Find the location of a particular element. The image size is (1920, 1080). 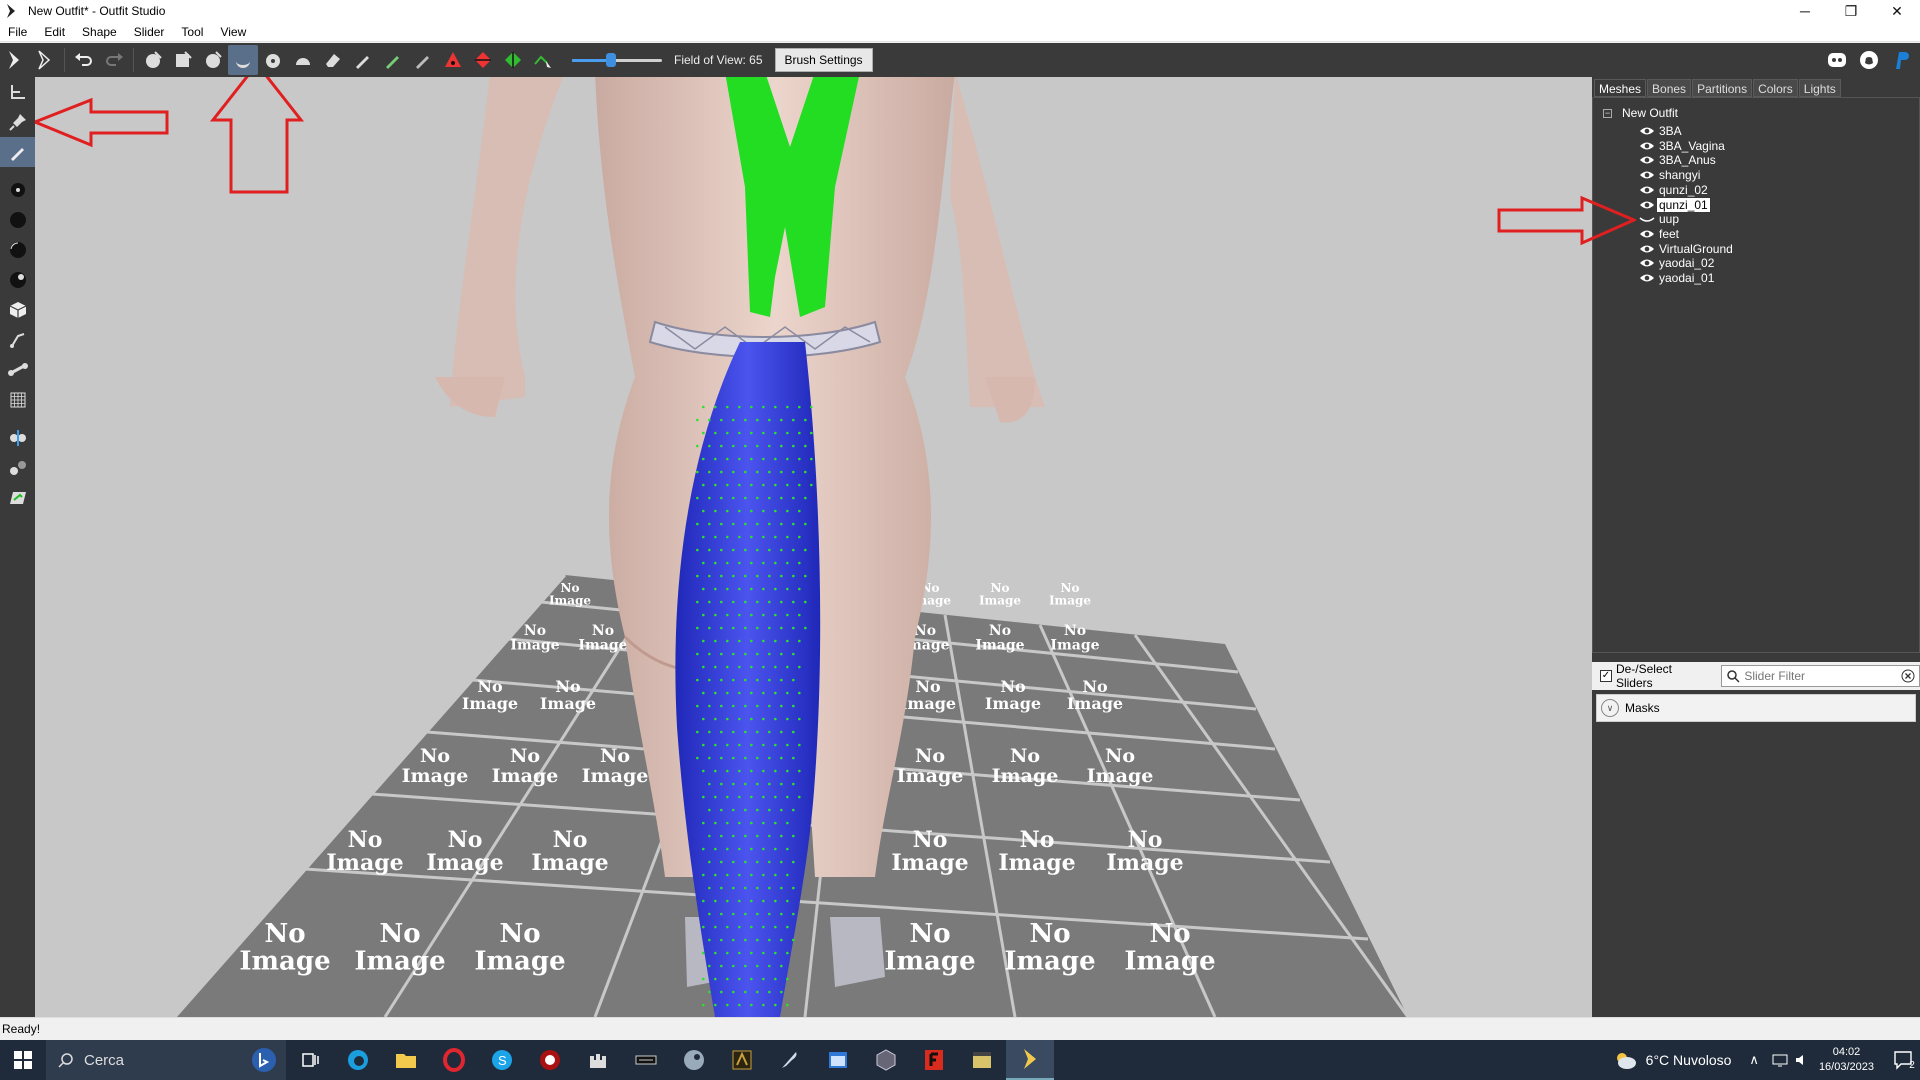

task-app is located at coordinates (982, 1060).